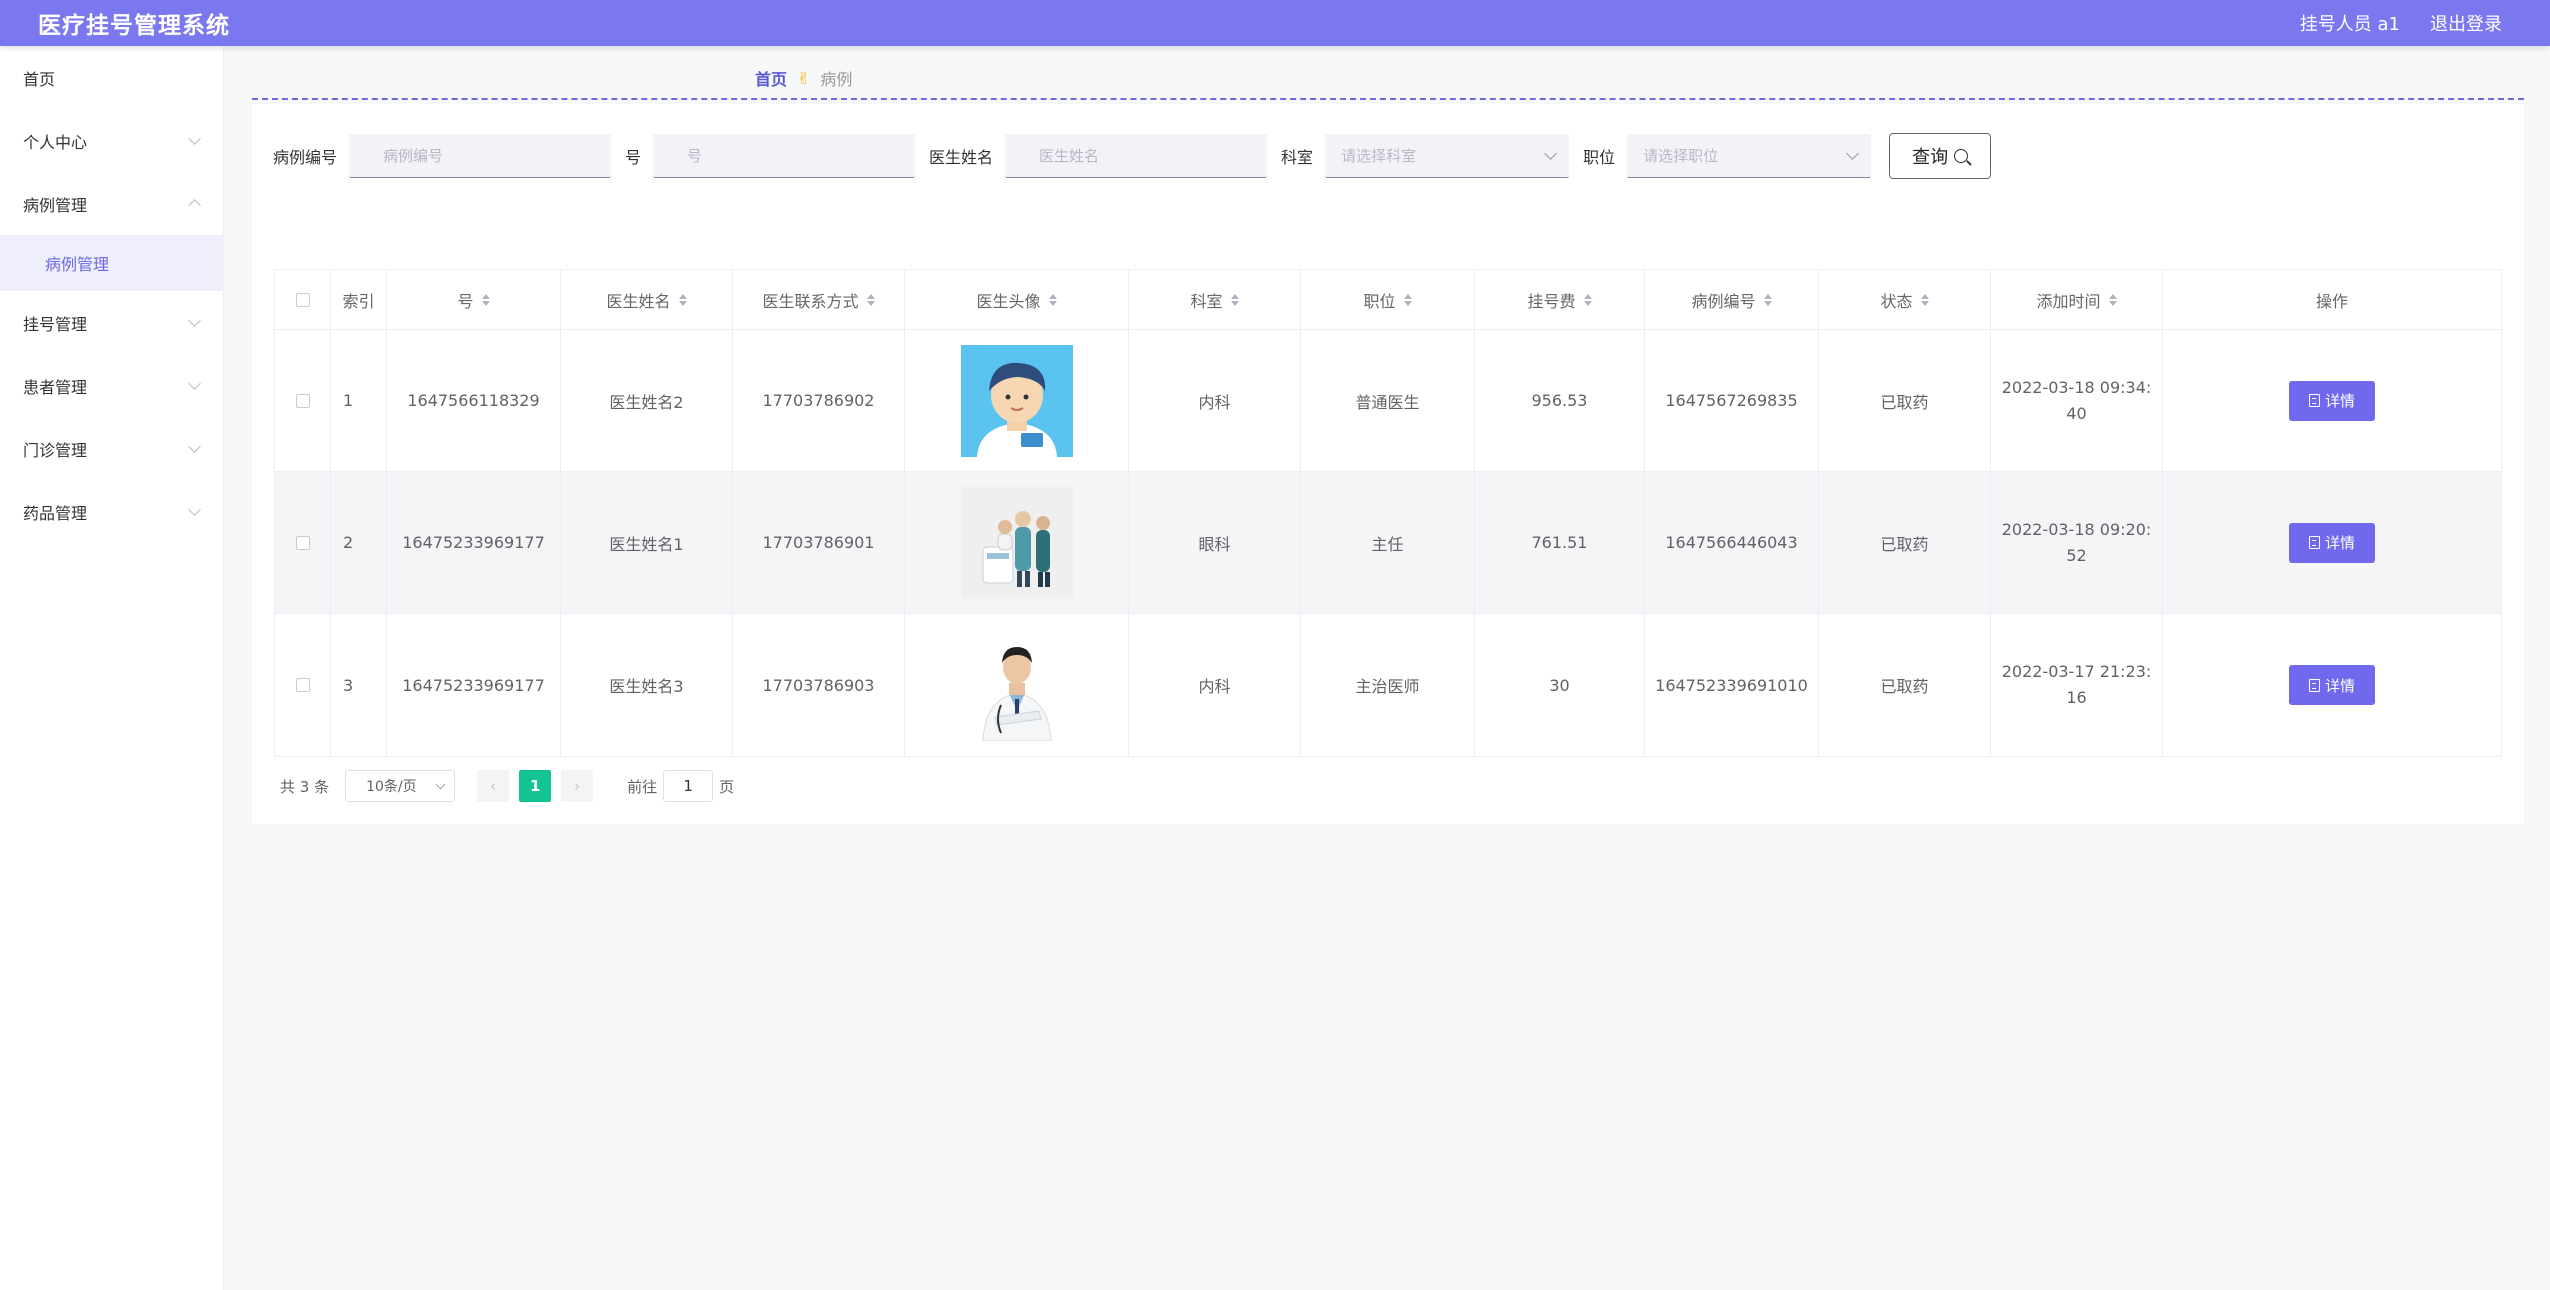 This screenshot has width=2550, height=1290. Describe the element at coordinates (1896, 301) in the screenshot. I see `header-label: 状态` at that location.